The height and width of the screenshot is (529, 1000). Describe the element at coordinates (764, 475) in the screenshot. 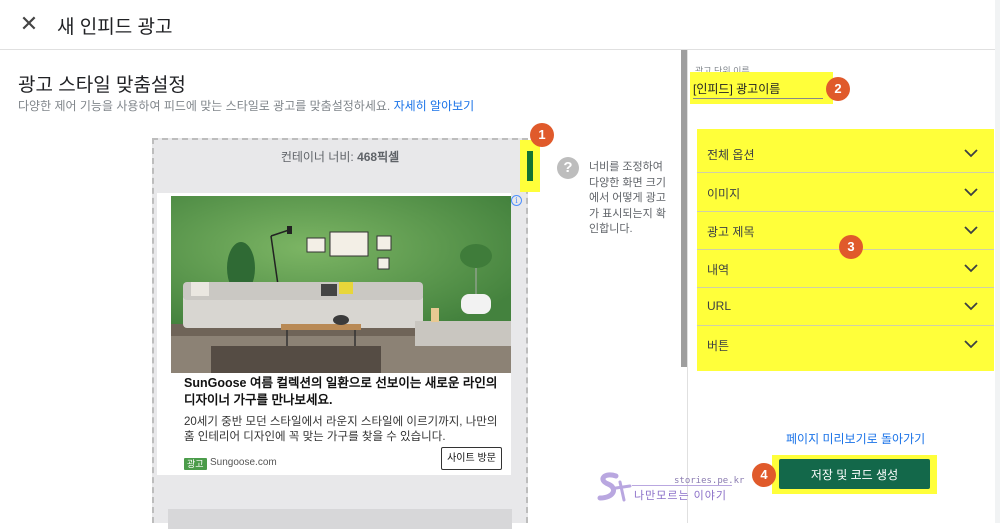

I see `step-marker: 4` at that location.